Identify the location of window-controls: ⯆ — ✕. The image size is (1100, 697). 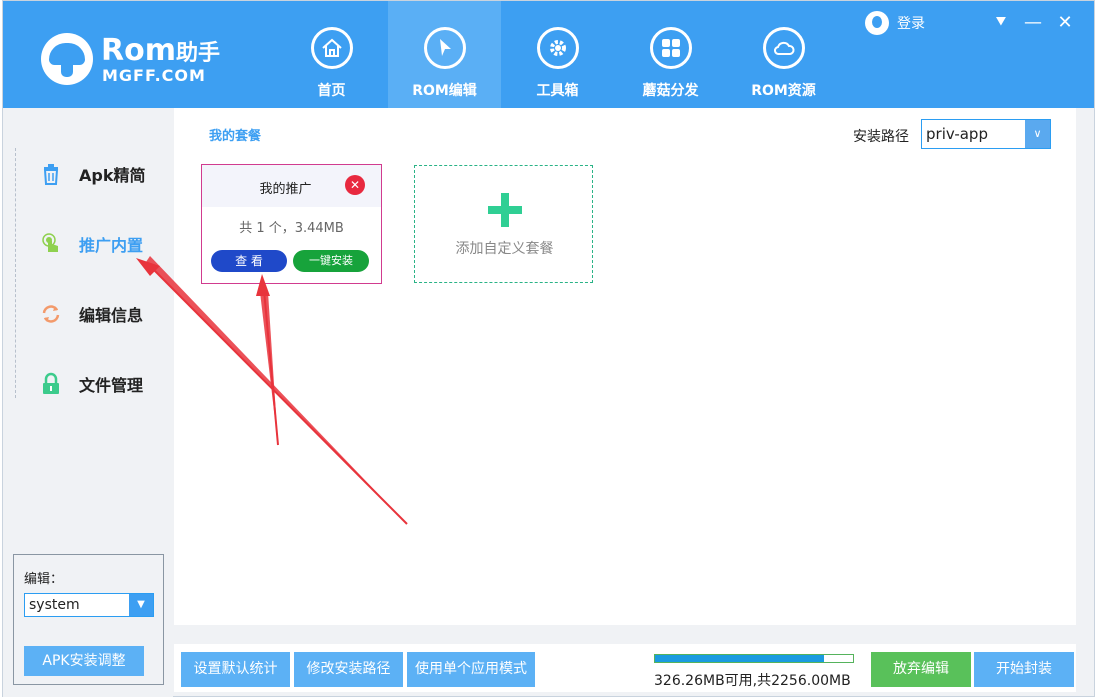
(1033, 23).